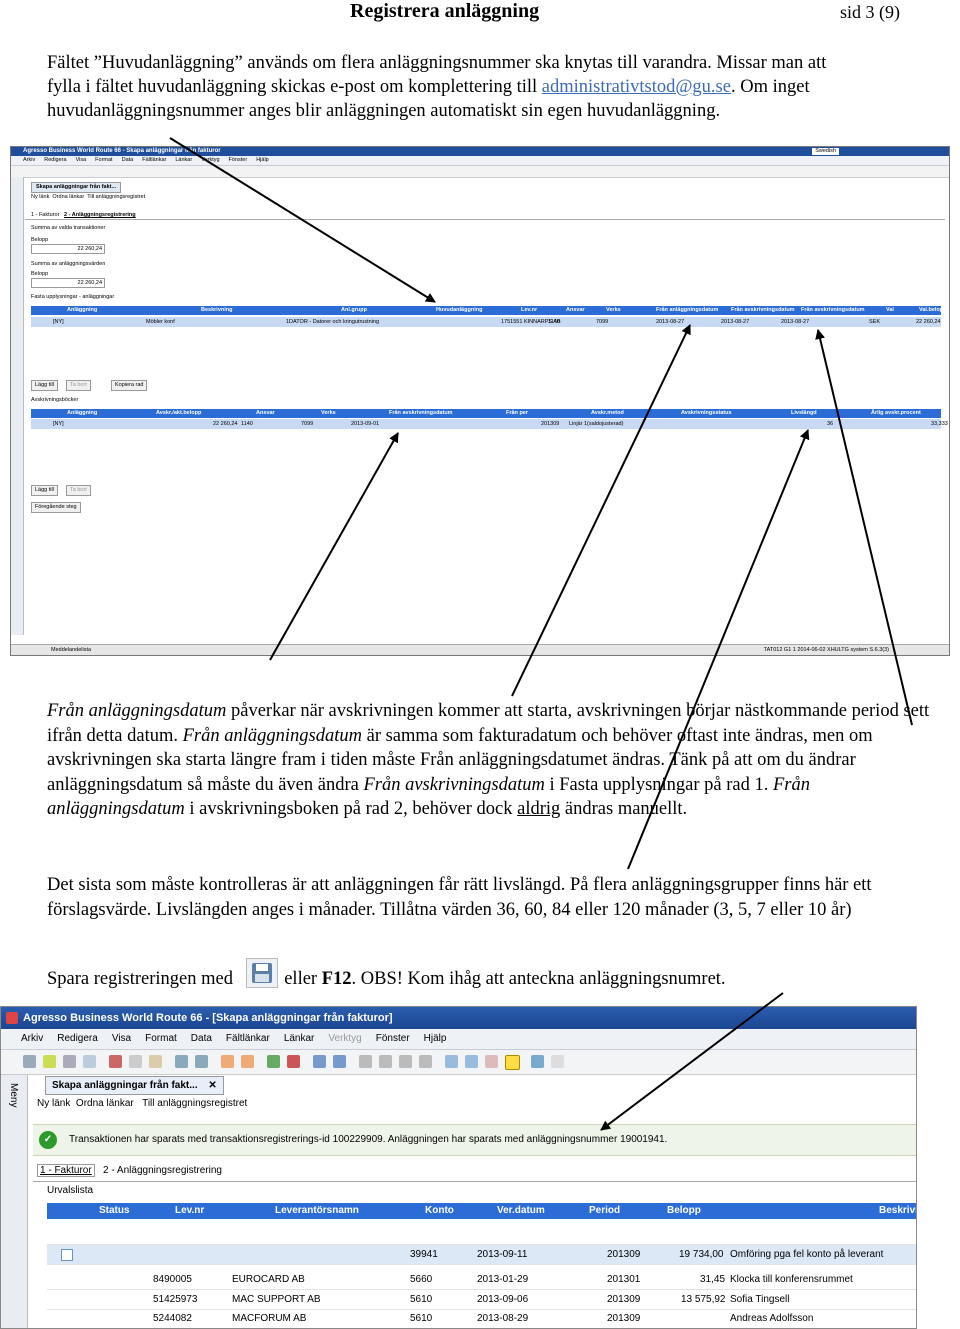 Image resolution: width=960 pixels, height=1329 pixels. I want to click on arrow-livslangd, so click(718, 649).